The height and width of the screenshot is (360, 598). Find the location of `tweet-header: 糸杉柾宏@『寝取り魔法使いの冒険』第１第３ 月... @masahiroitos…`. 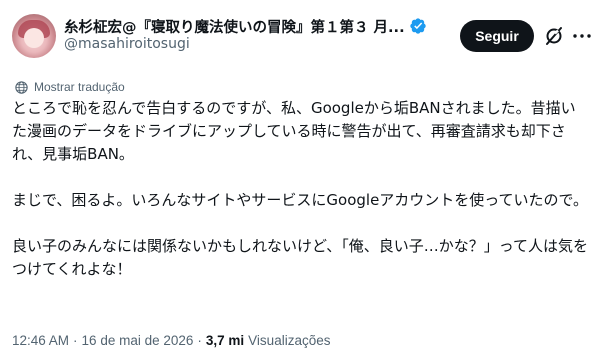

tweet-header: 糸杉柾宏@『寝取り魔法使いの冒険』第１第３ 月... @masahiroitos… is located at coordinates (301, 36).